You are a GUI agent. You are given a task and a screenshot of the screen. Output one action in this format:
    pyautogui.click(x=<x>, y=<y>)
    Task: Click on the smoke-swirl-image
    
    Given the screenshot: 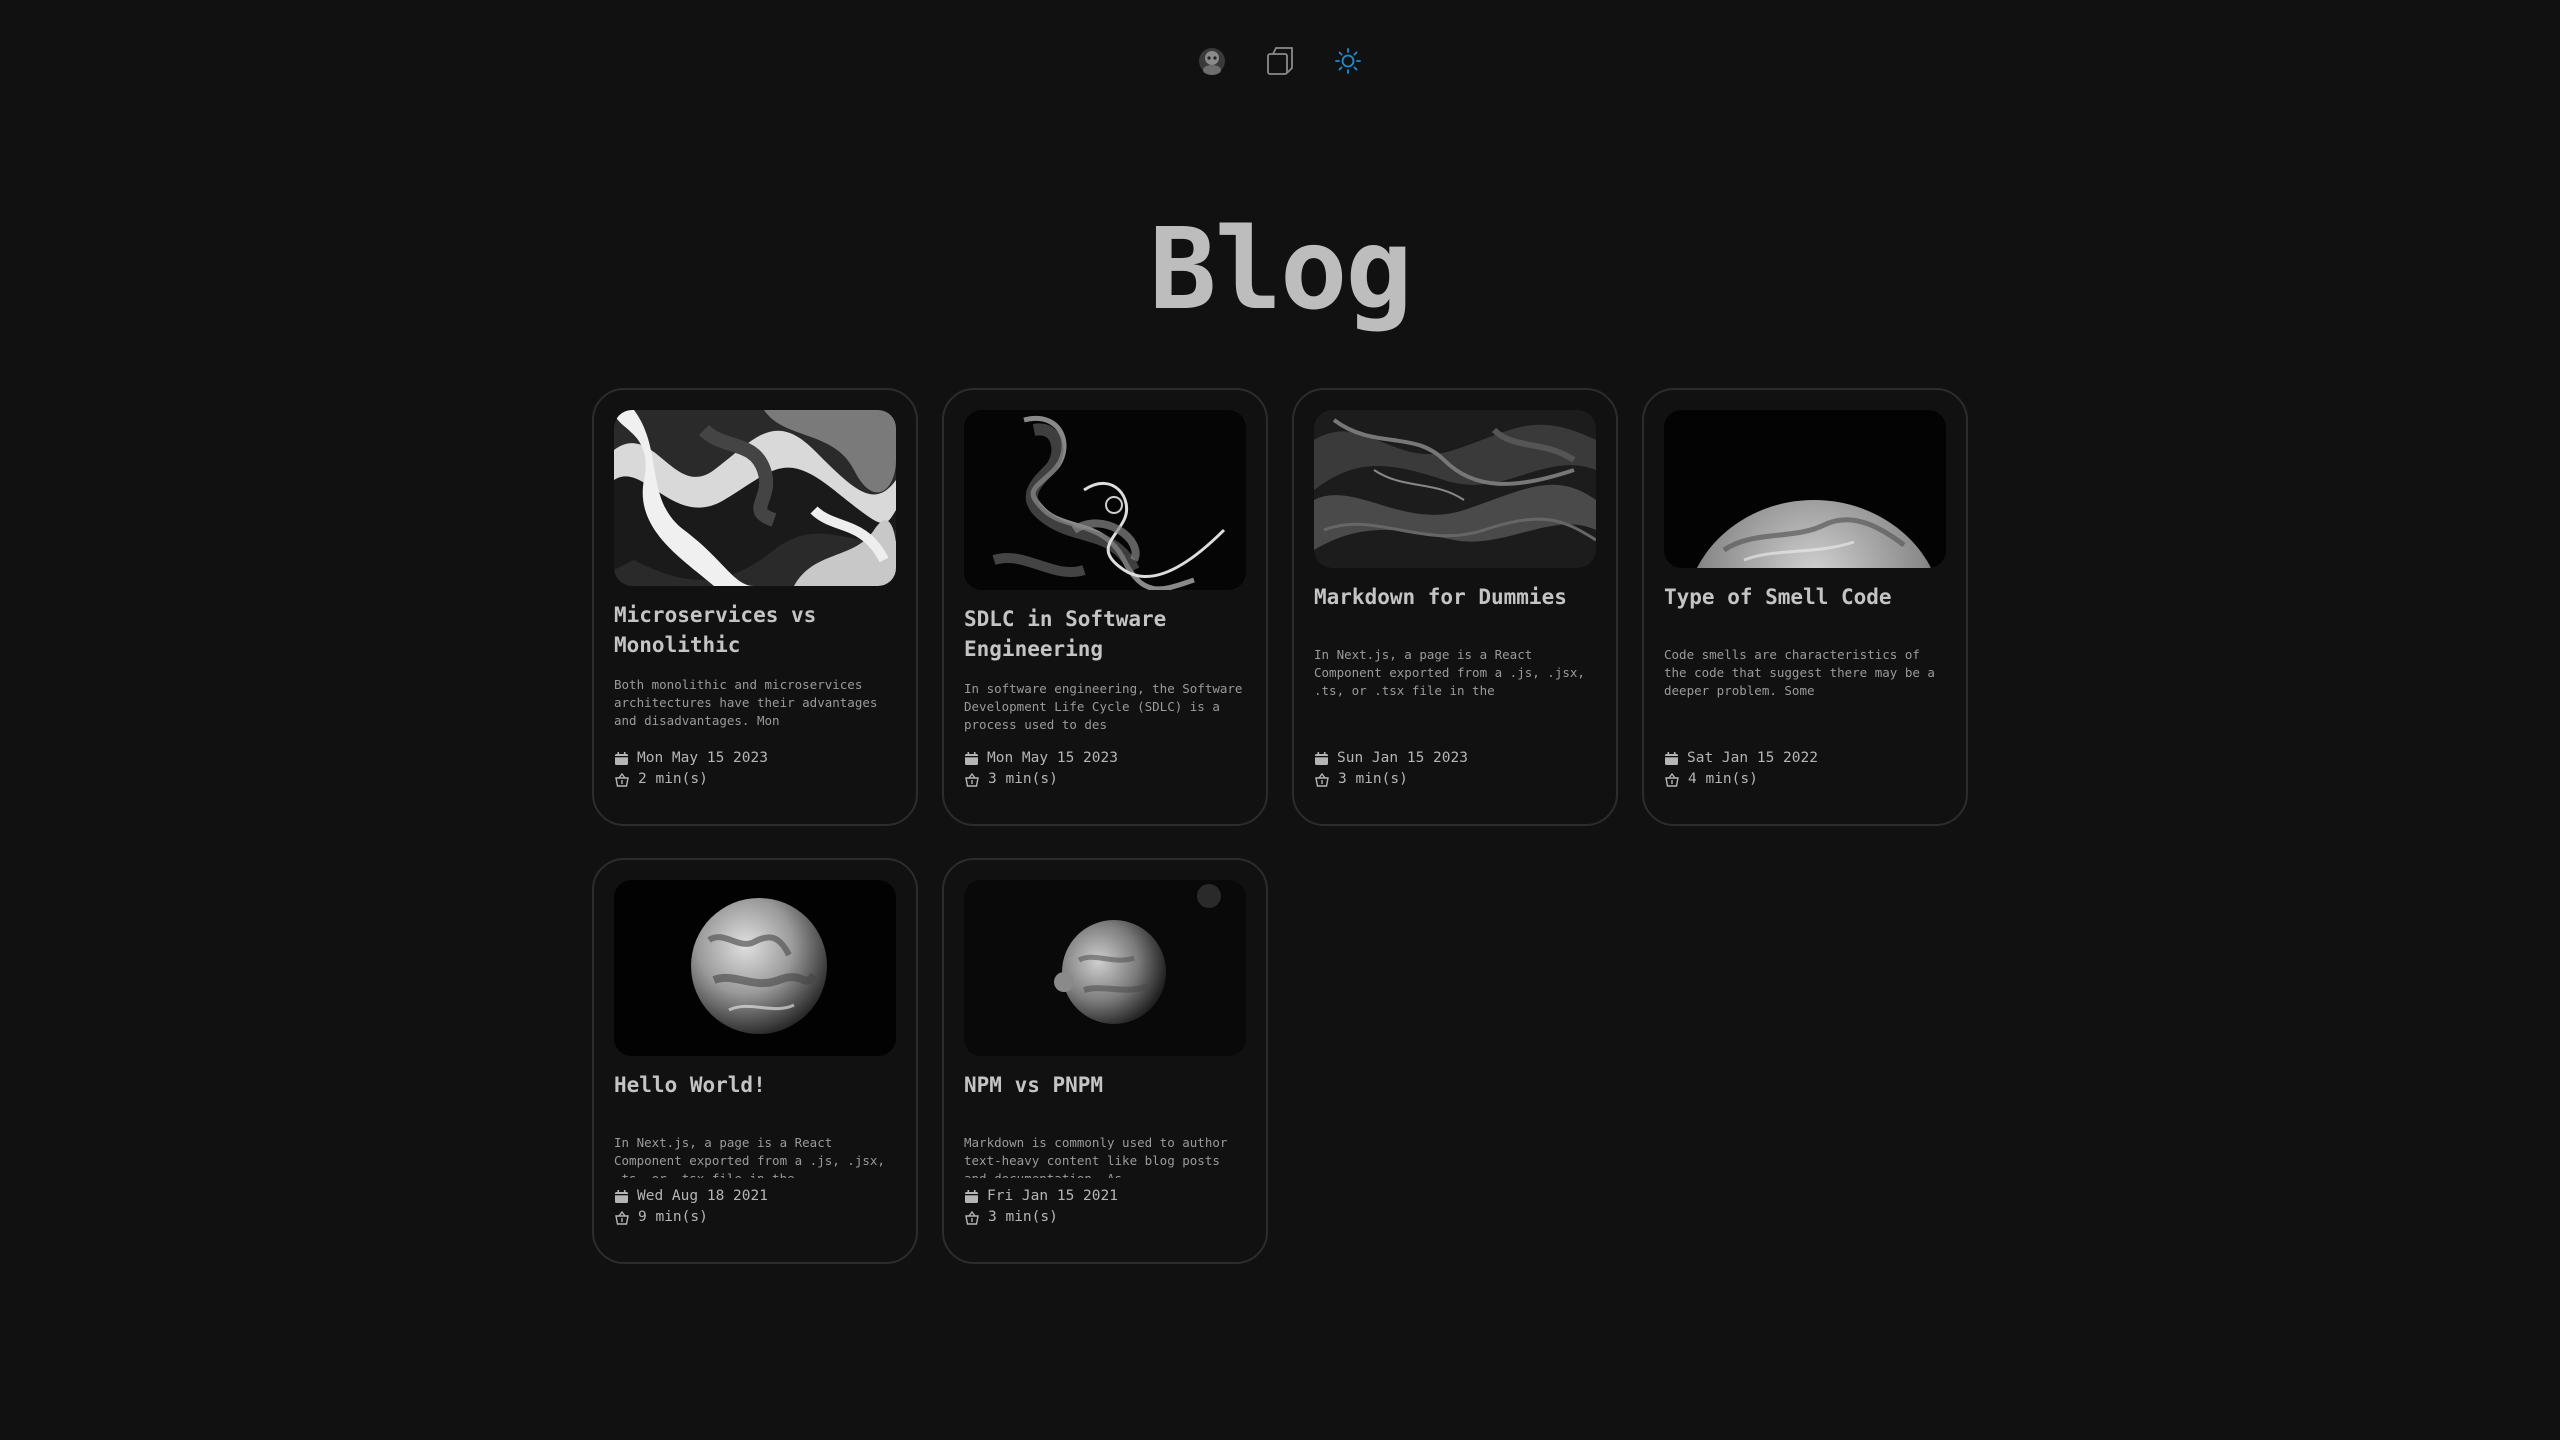 What is the action you would take?
    pyautogui.click(x=1105, y=500)
    